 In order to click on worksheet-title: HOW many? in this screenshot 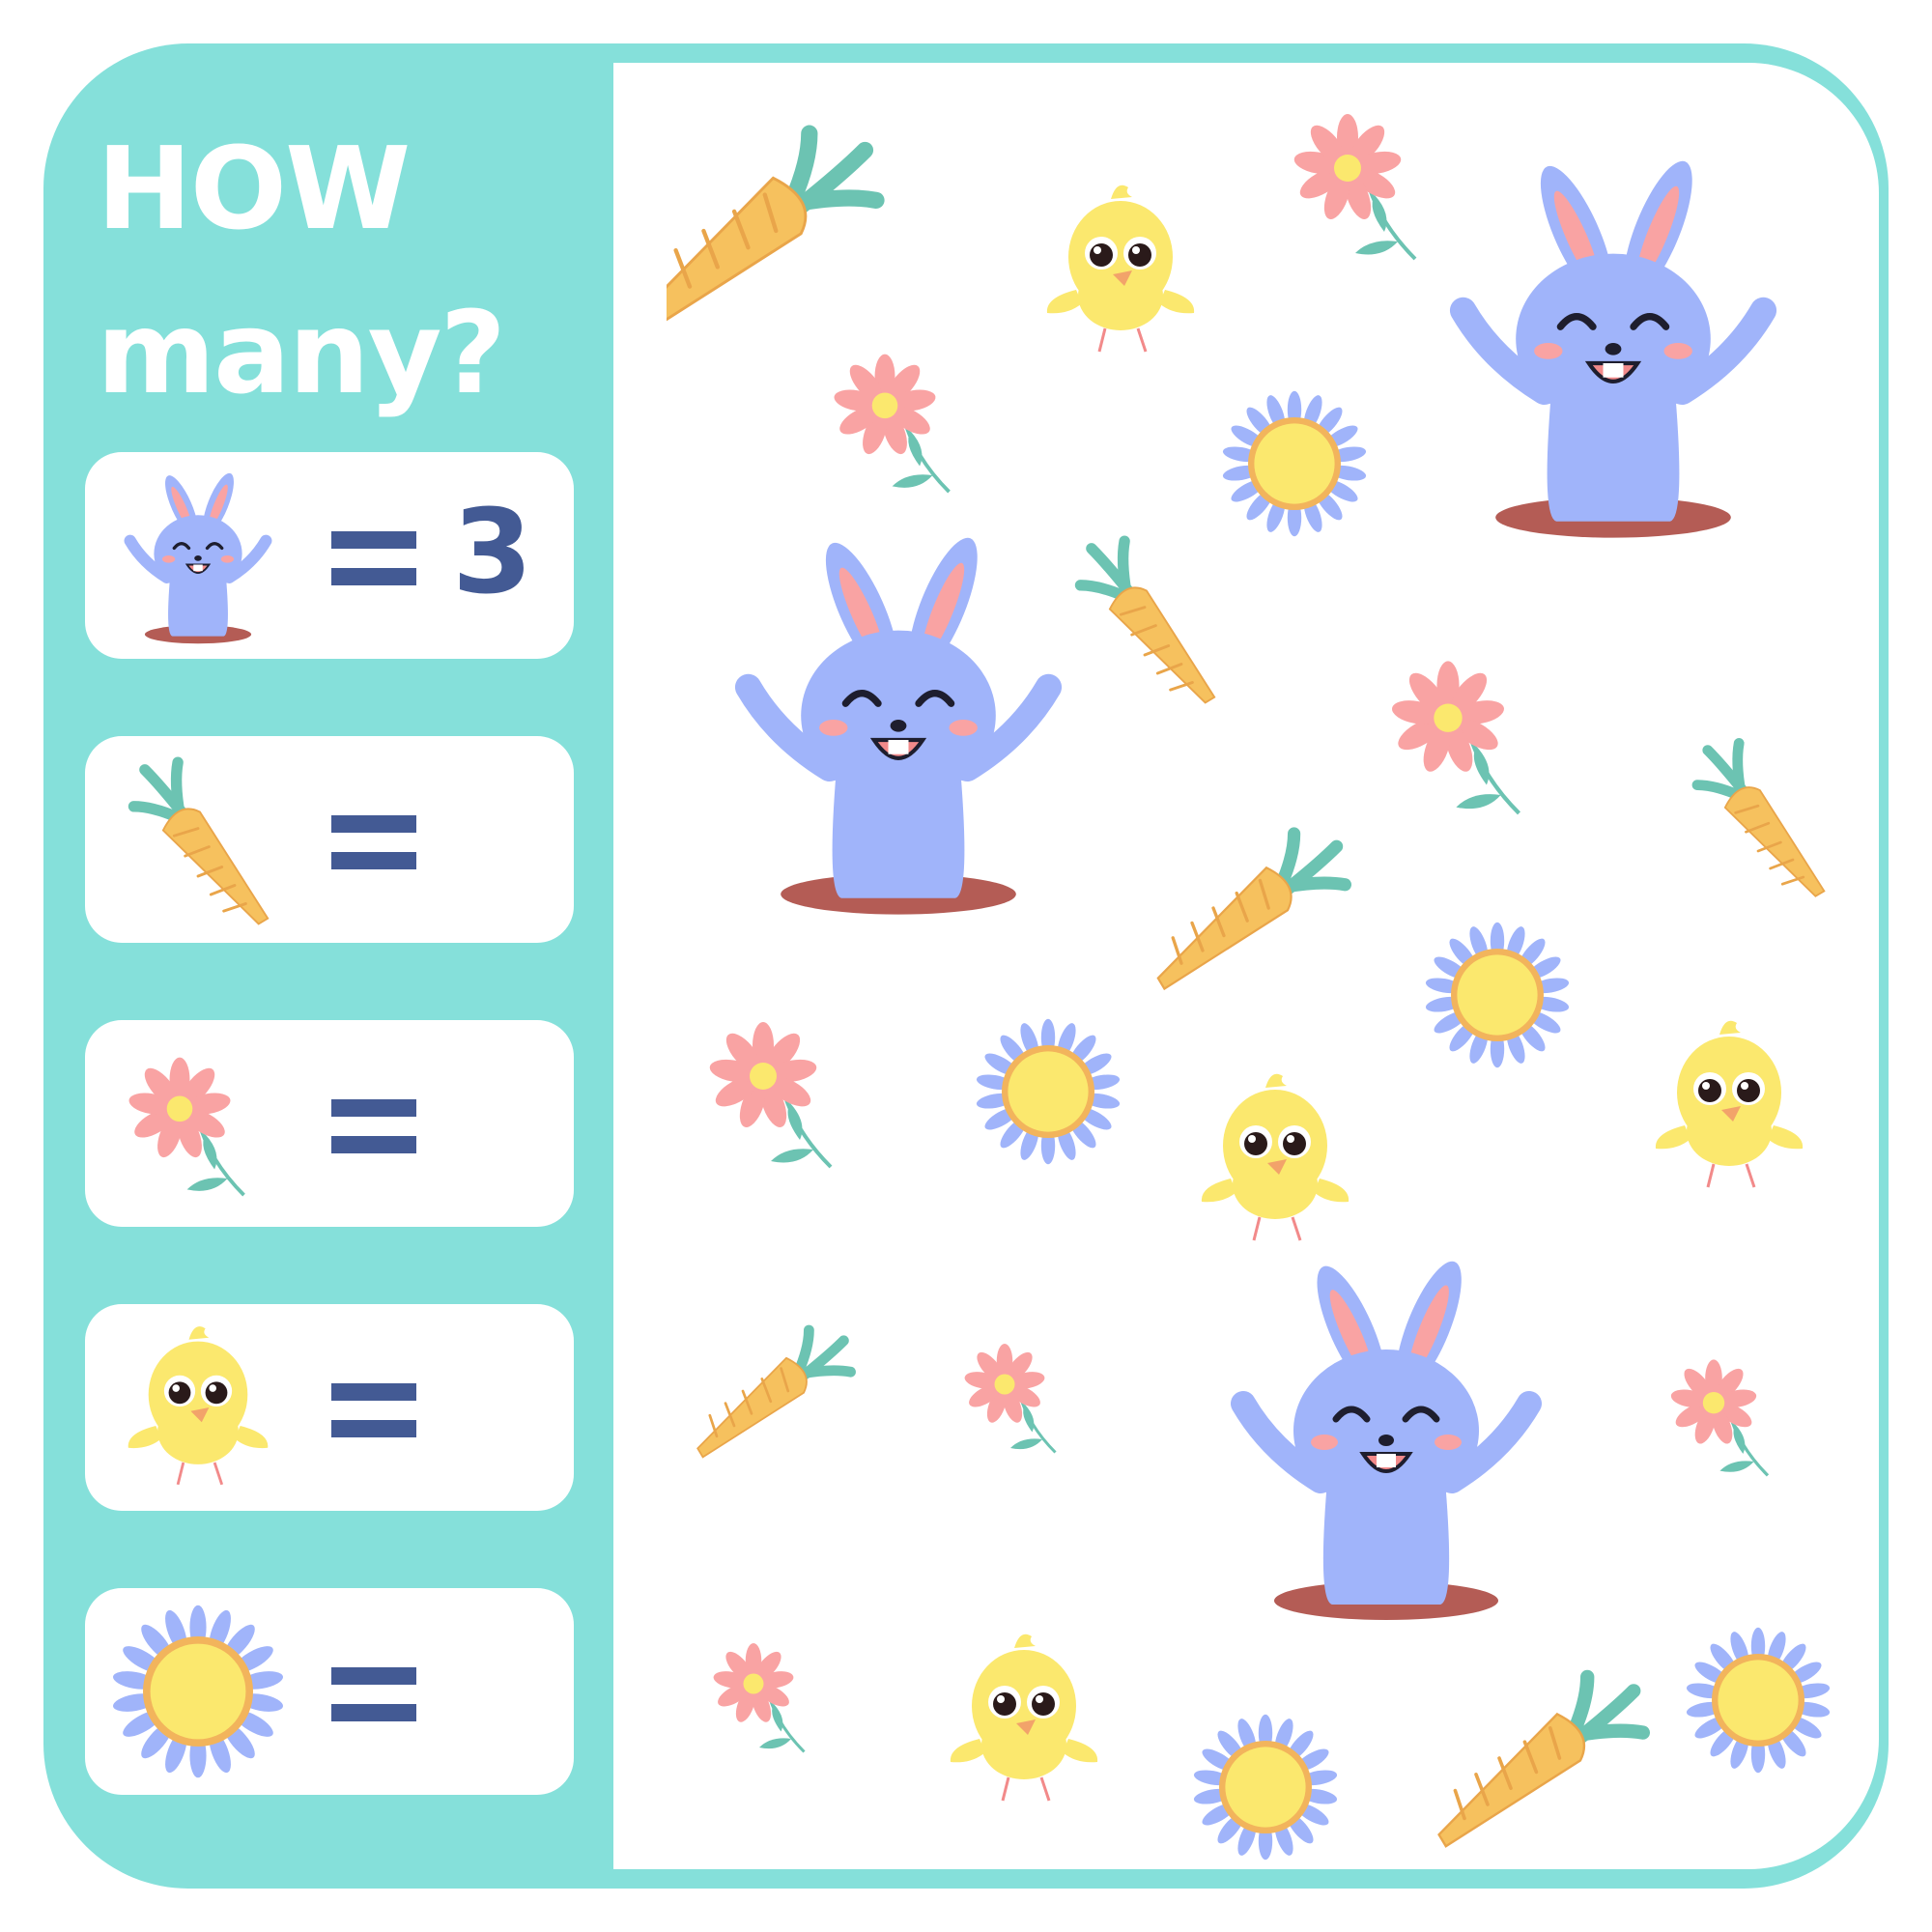, I will do `click(348, 270)`.